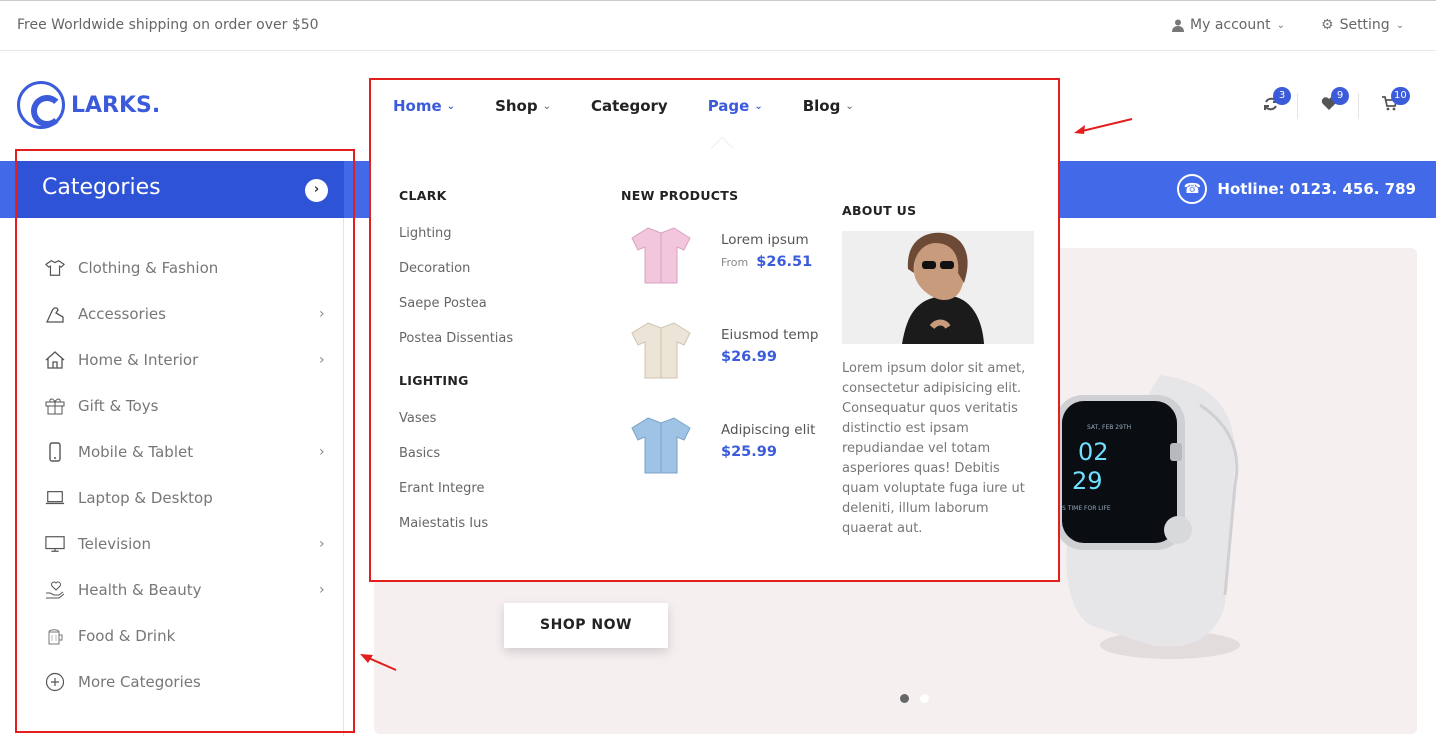  What do you see at coordinates (443, 523) in the screenshot?
I see `mega-link: Maiestatis Ius` at bounding box center [443, 523].